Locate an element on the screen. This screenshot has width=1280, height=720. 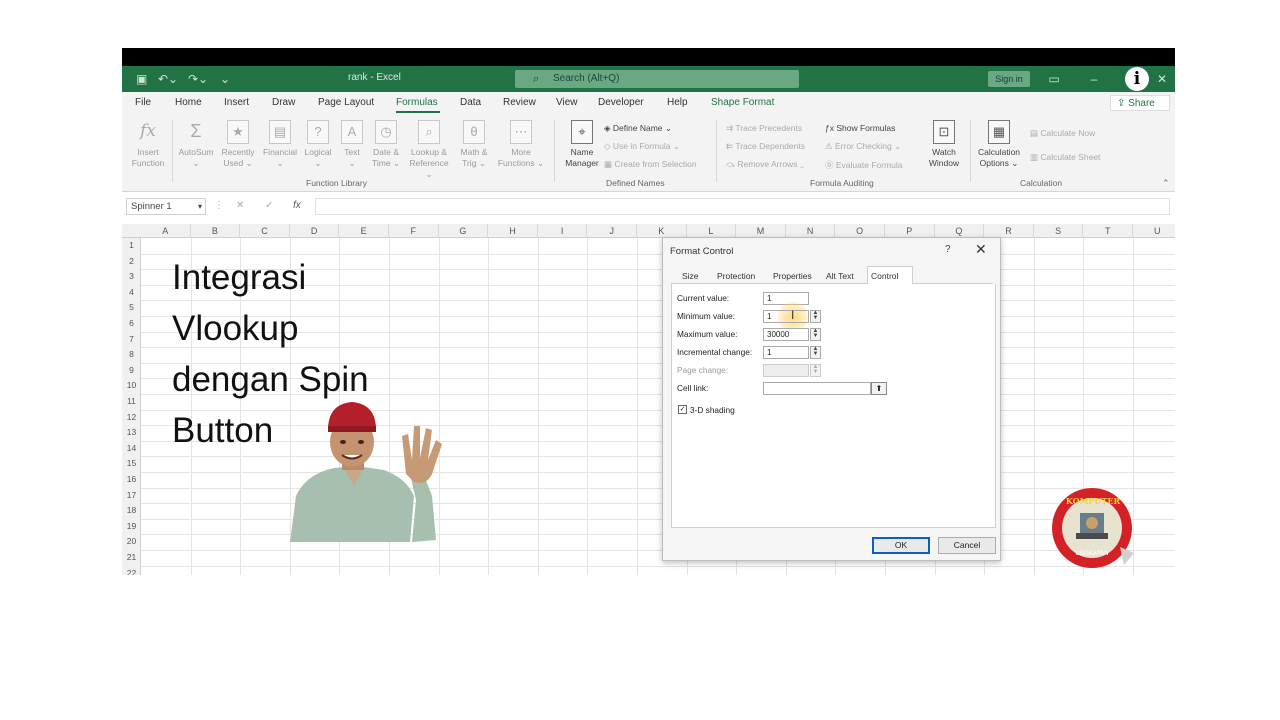
row-header-20: 20 is located at coordinates (131, 544).